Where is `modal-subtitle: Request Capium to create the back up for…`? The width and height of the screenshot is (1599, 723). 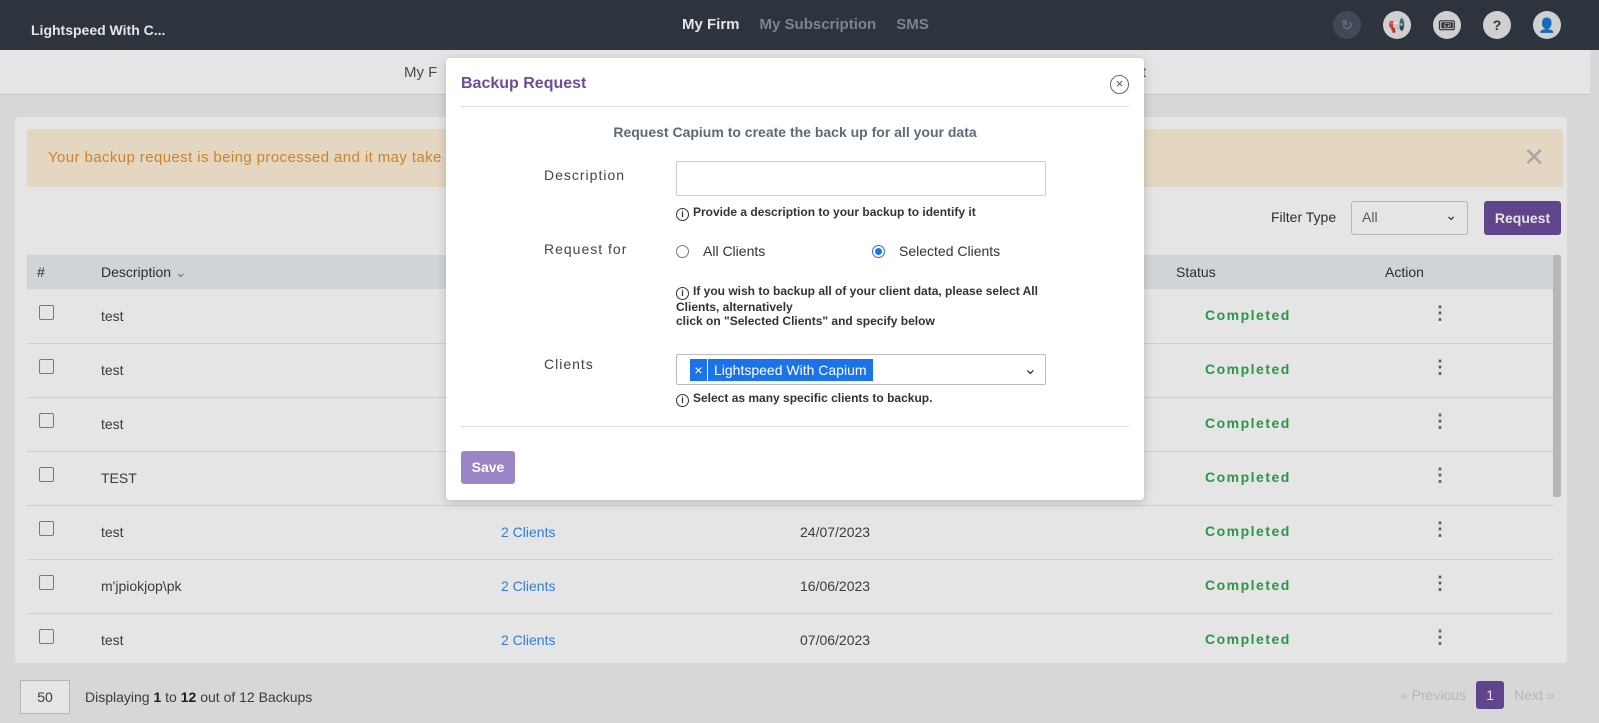
modal-subtitle: Request Capium to create the back up for… is located at coordinates (795, 132).